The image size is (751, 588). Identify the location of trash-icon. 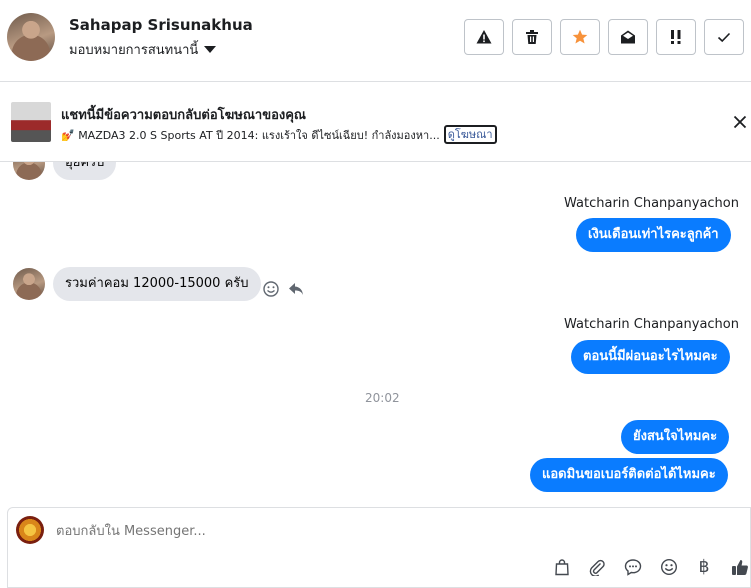
(532, 37).